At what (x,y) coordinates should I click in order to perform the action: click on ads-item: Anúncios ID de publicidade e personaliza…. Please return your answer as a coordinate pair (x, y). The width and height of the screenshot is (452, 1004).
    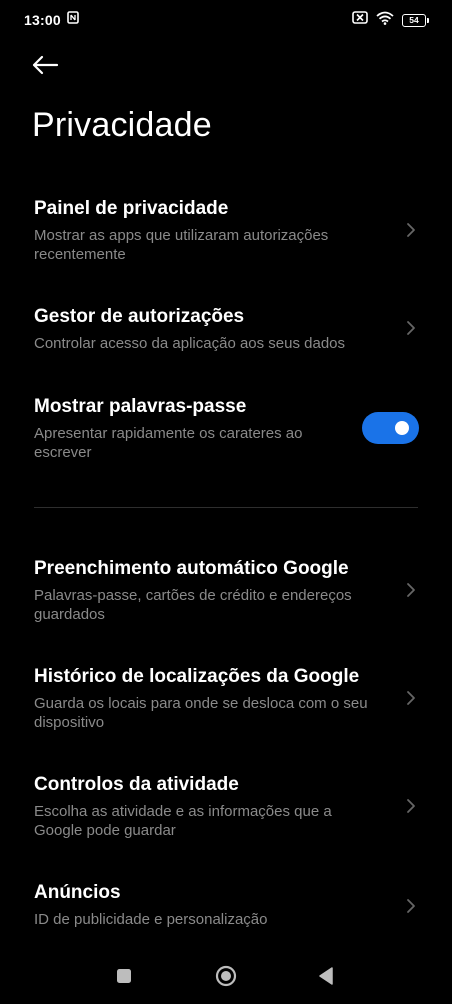
    Looking at the image, I should click on (226, 909).